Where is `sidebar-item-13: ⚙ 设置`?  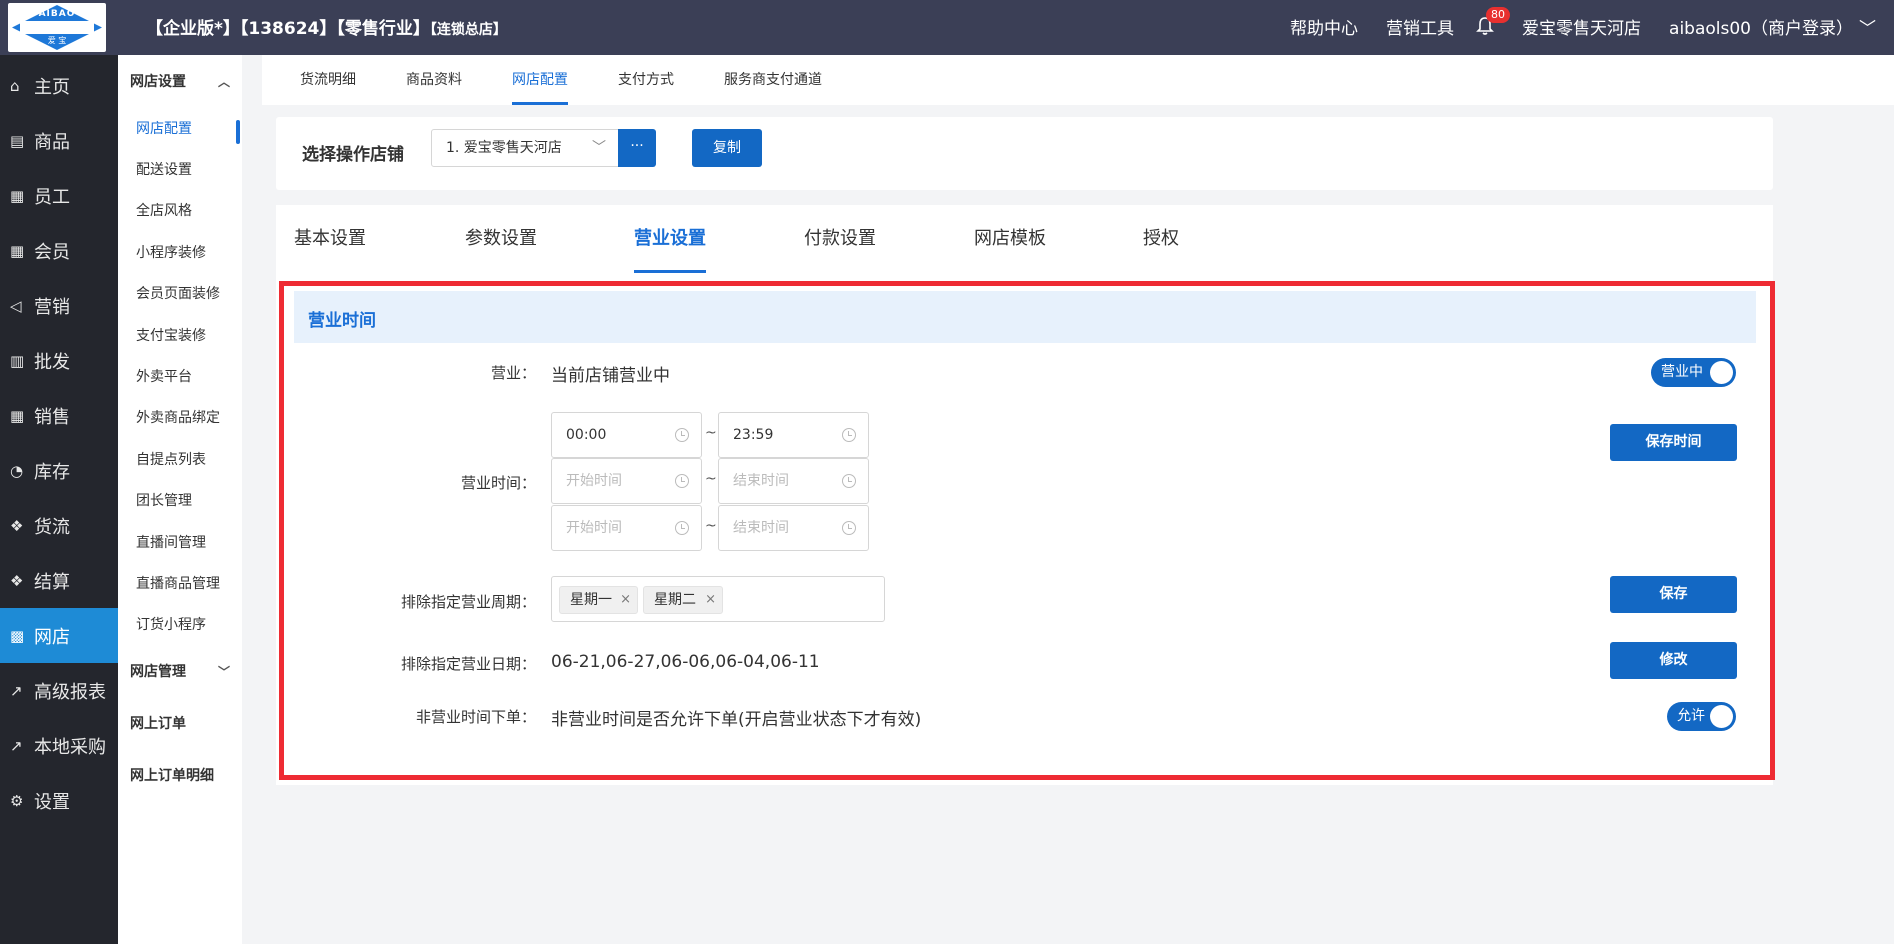
sidebar-item-13: ⚙ 设置 is located at coordinates (59, 800).